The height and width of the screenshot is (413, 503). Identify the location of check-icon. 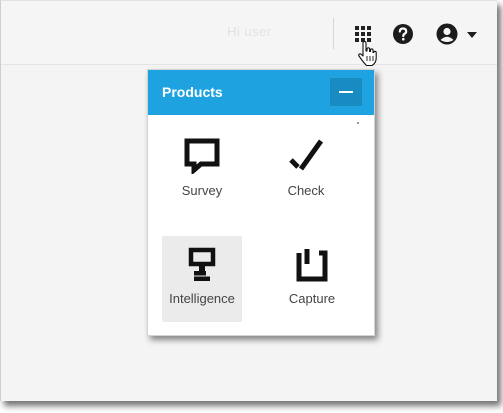
(306, 155).